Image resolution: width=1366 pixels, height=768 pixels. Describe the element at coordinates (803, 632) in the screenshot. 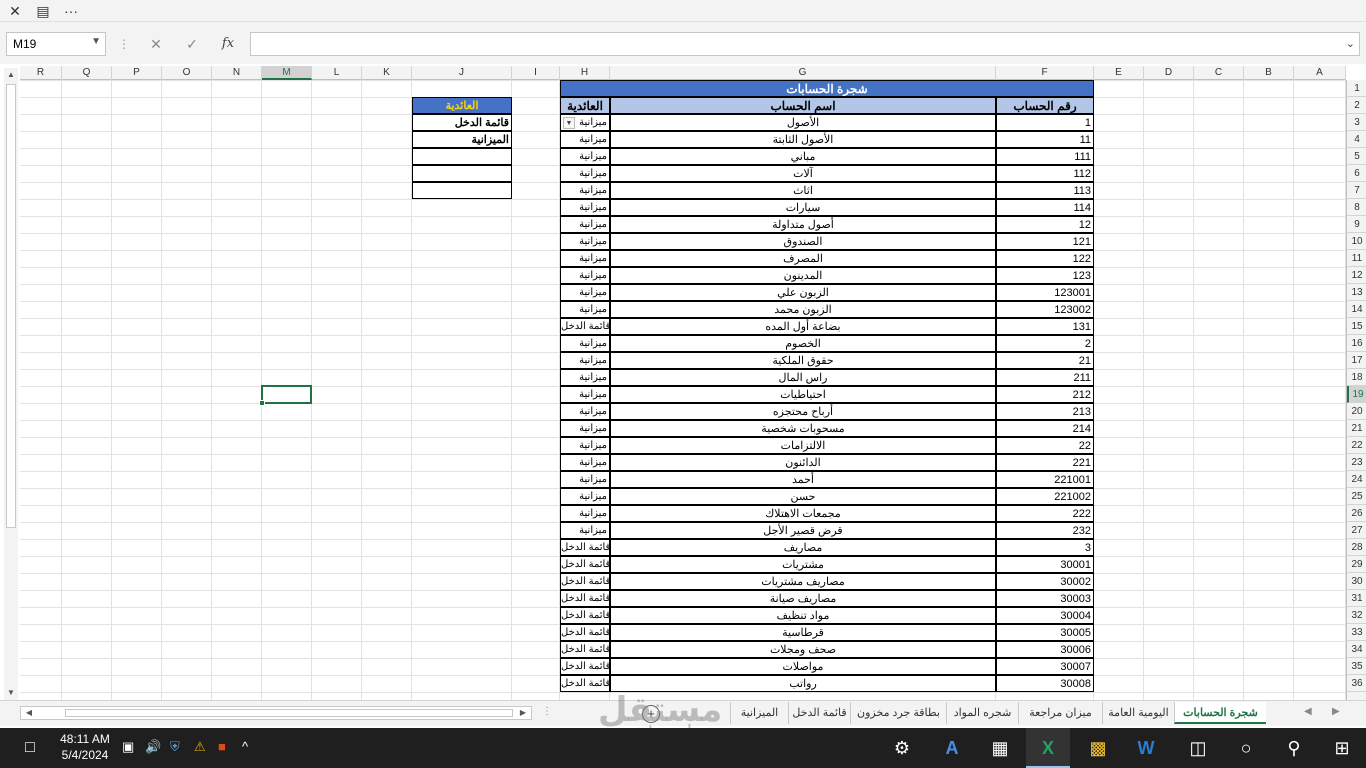

I see `cell-account-name: قرطاسية` at that location.